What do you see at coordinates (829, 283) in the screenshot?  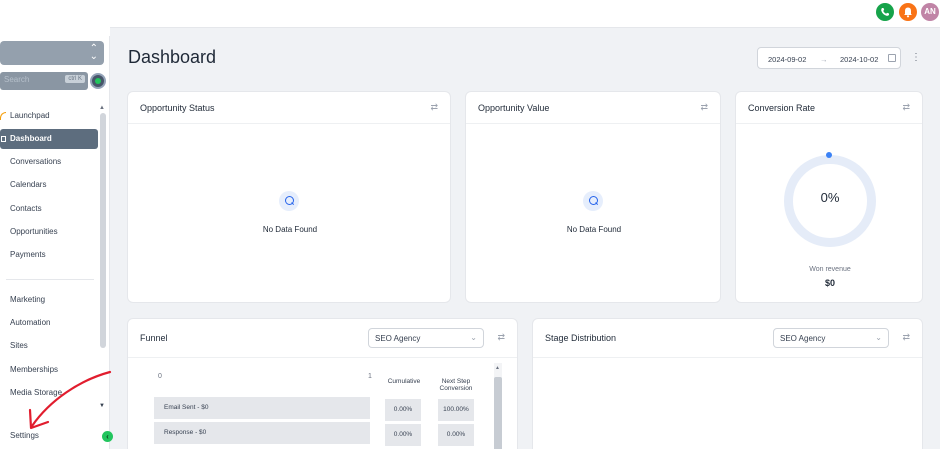 I see `won-revenue-value: $0` at bounding box center [829, 283].